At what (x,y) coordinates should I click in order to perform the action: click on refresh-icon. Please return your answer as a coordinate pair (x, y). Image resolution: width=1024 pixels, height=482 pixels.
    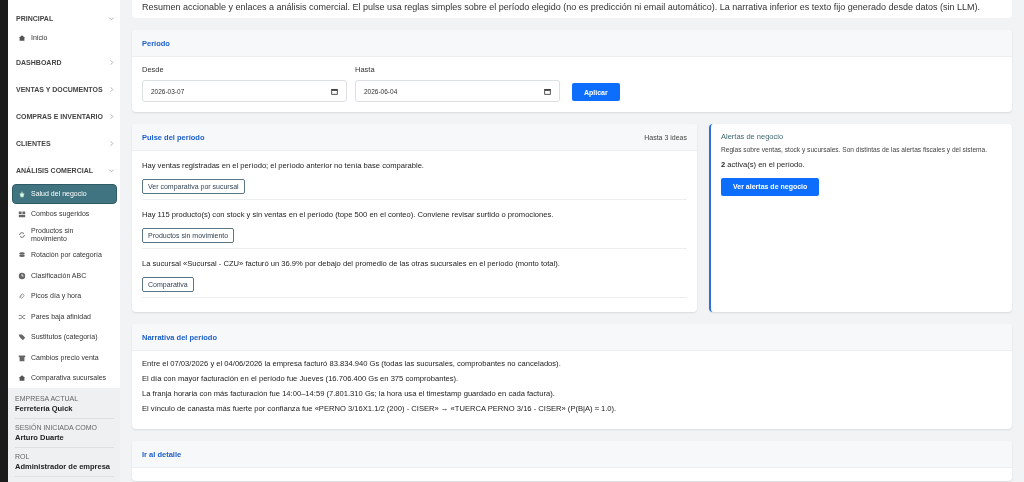
    Looking at the image, I should click on (22, 234).